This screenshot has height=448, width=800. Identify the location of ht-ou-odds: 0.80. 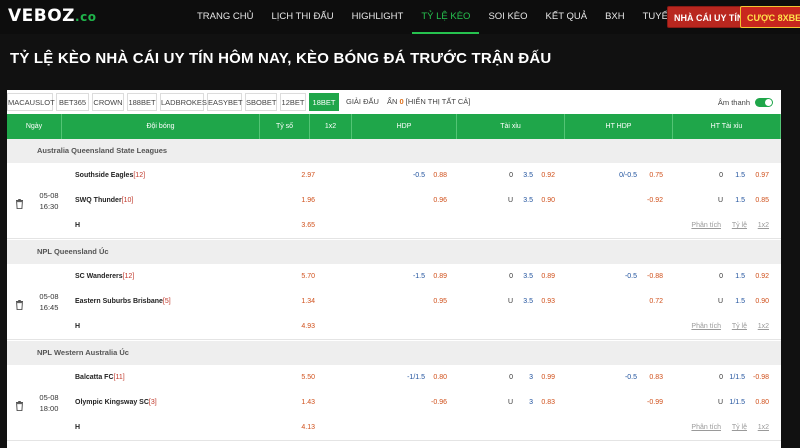
(762, 402).